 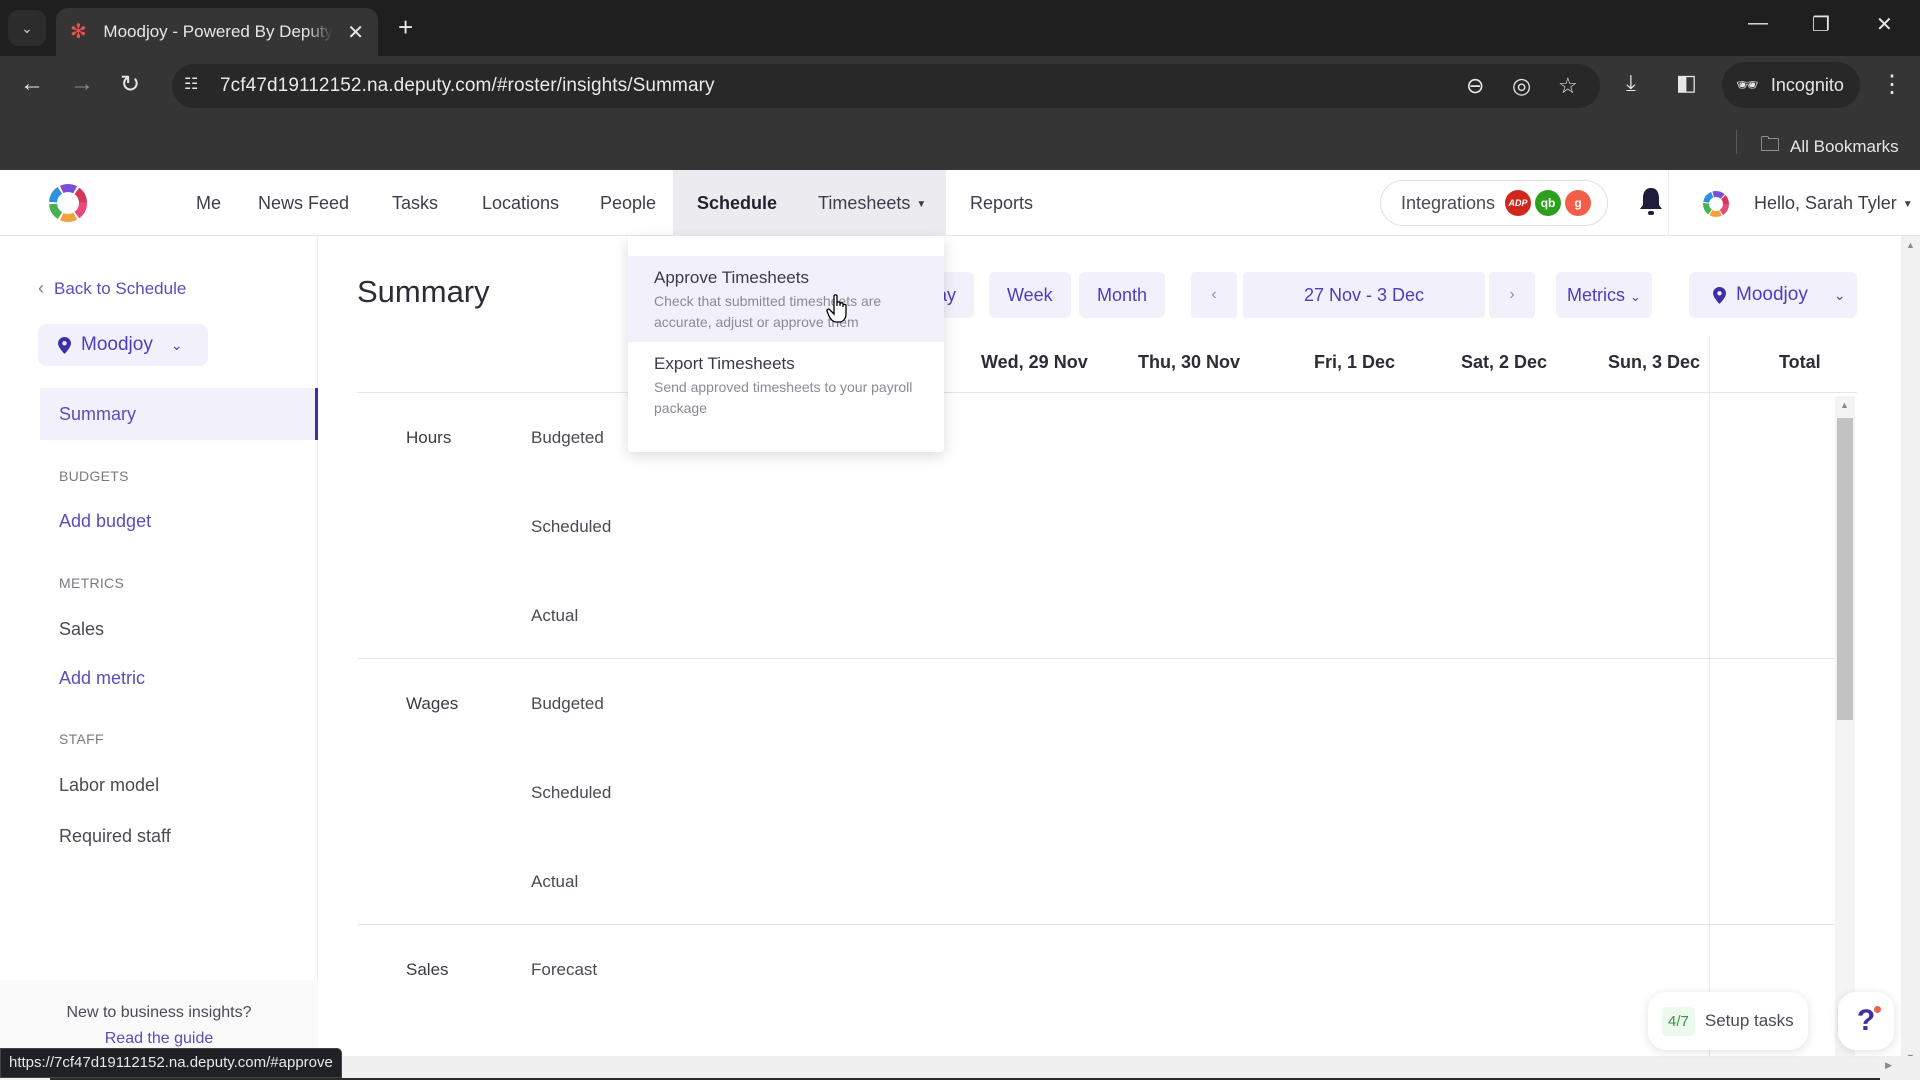 I want to click on close-tab-icon: ✕, so click(x=355, y=32).